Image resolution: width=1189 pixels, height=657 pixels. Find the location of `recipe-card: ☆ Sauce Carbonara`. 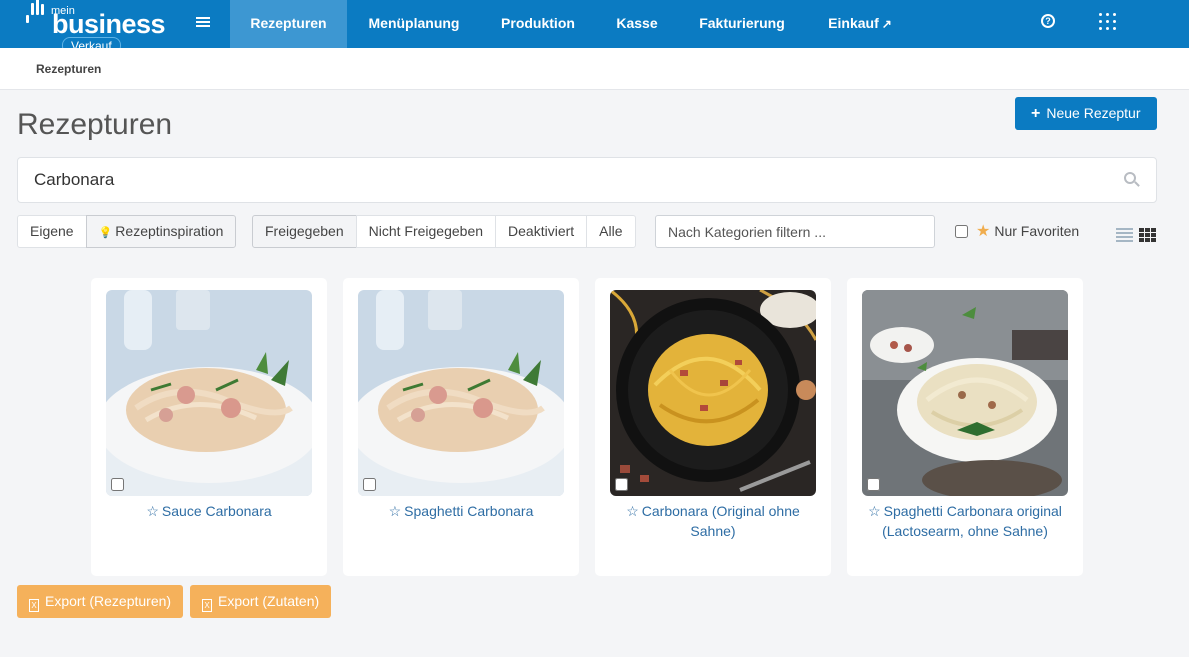

recipe-card: ☆ Sauce Carbonara is located at coordinates (209, 427).